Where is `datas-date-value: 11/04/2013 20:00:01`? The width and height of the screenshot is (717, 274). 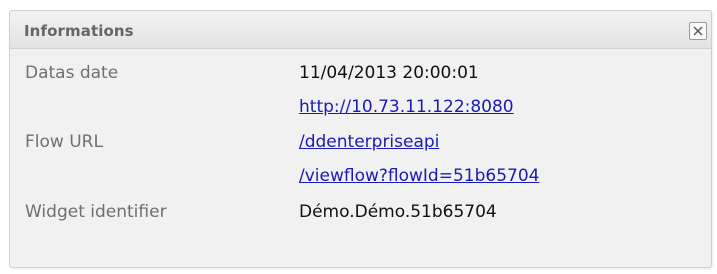 datas-date-value: 11/04/2013 20:00:01 is located at coordinates (389, 73).